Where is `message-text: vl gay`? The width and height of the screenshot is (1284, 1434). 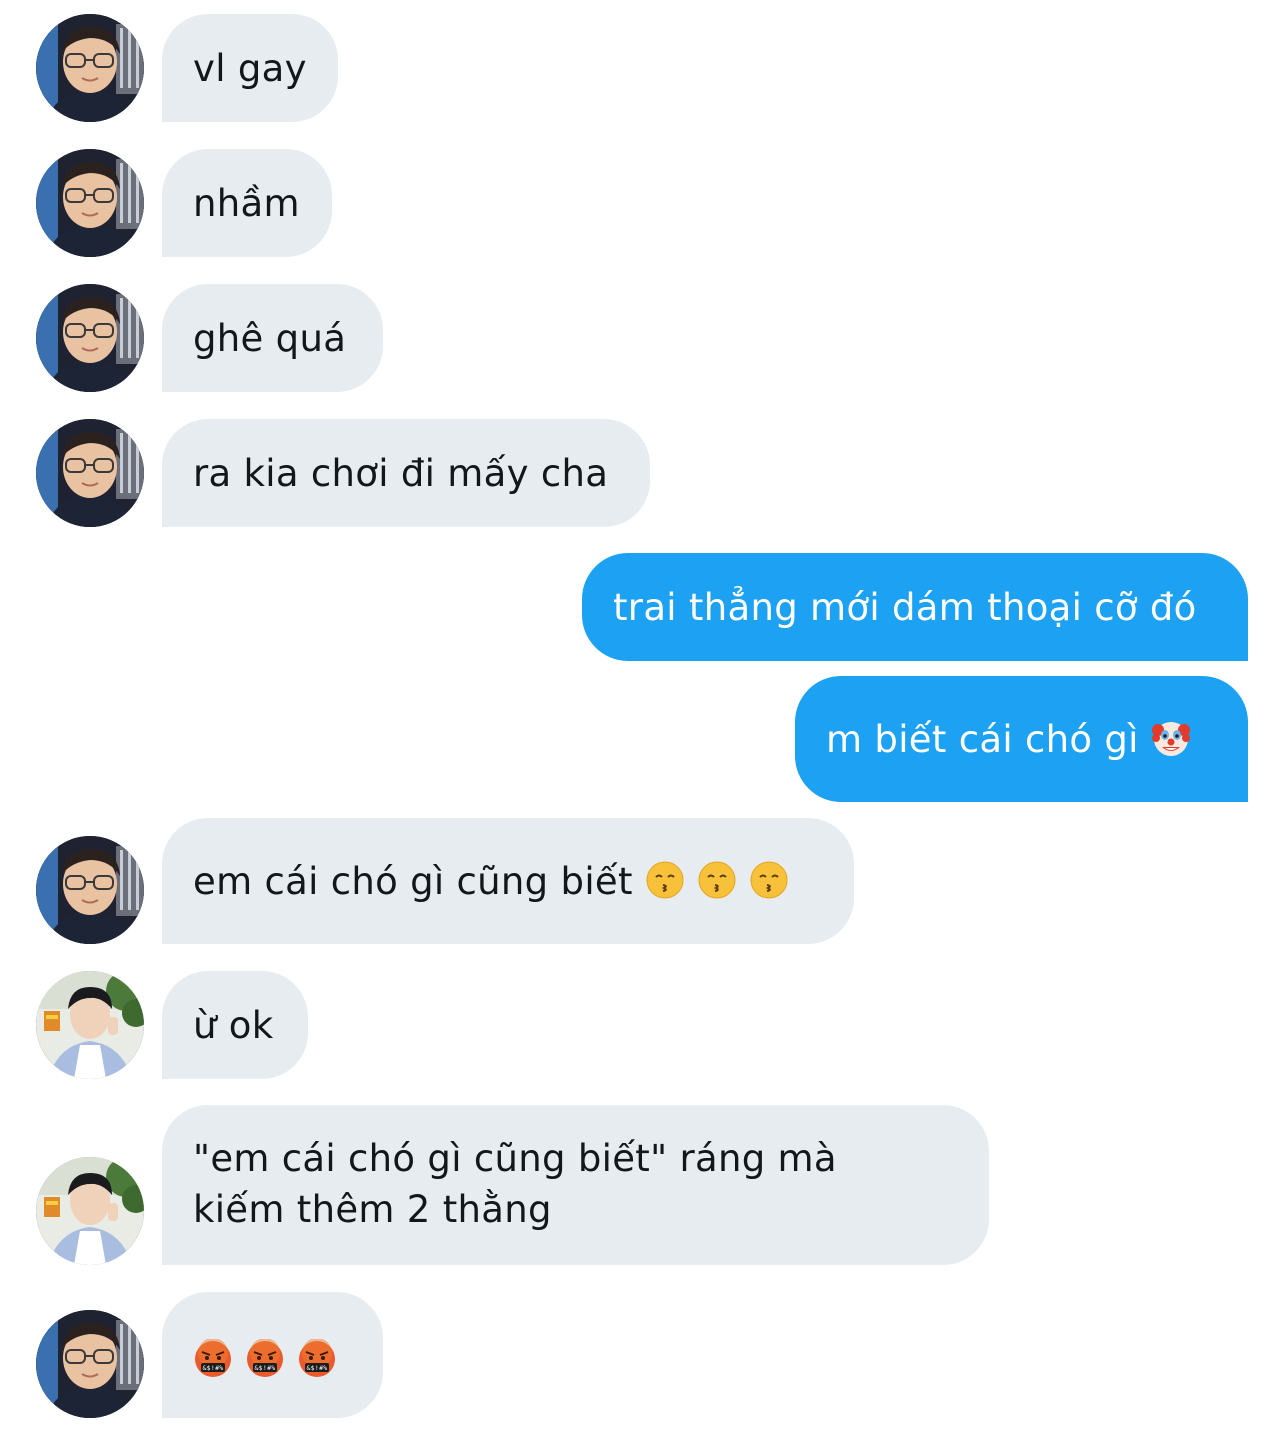 message-text: vl gay is located at coordinates (250, 68).